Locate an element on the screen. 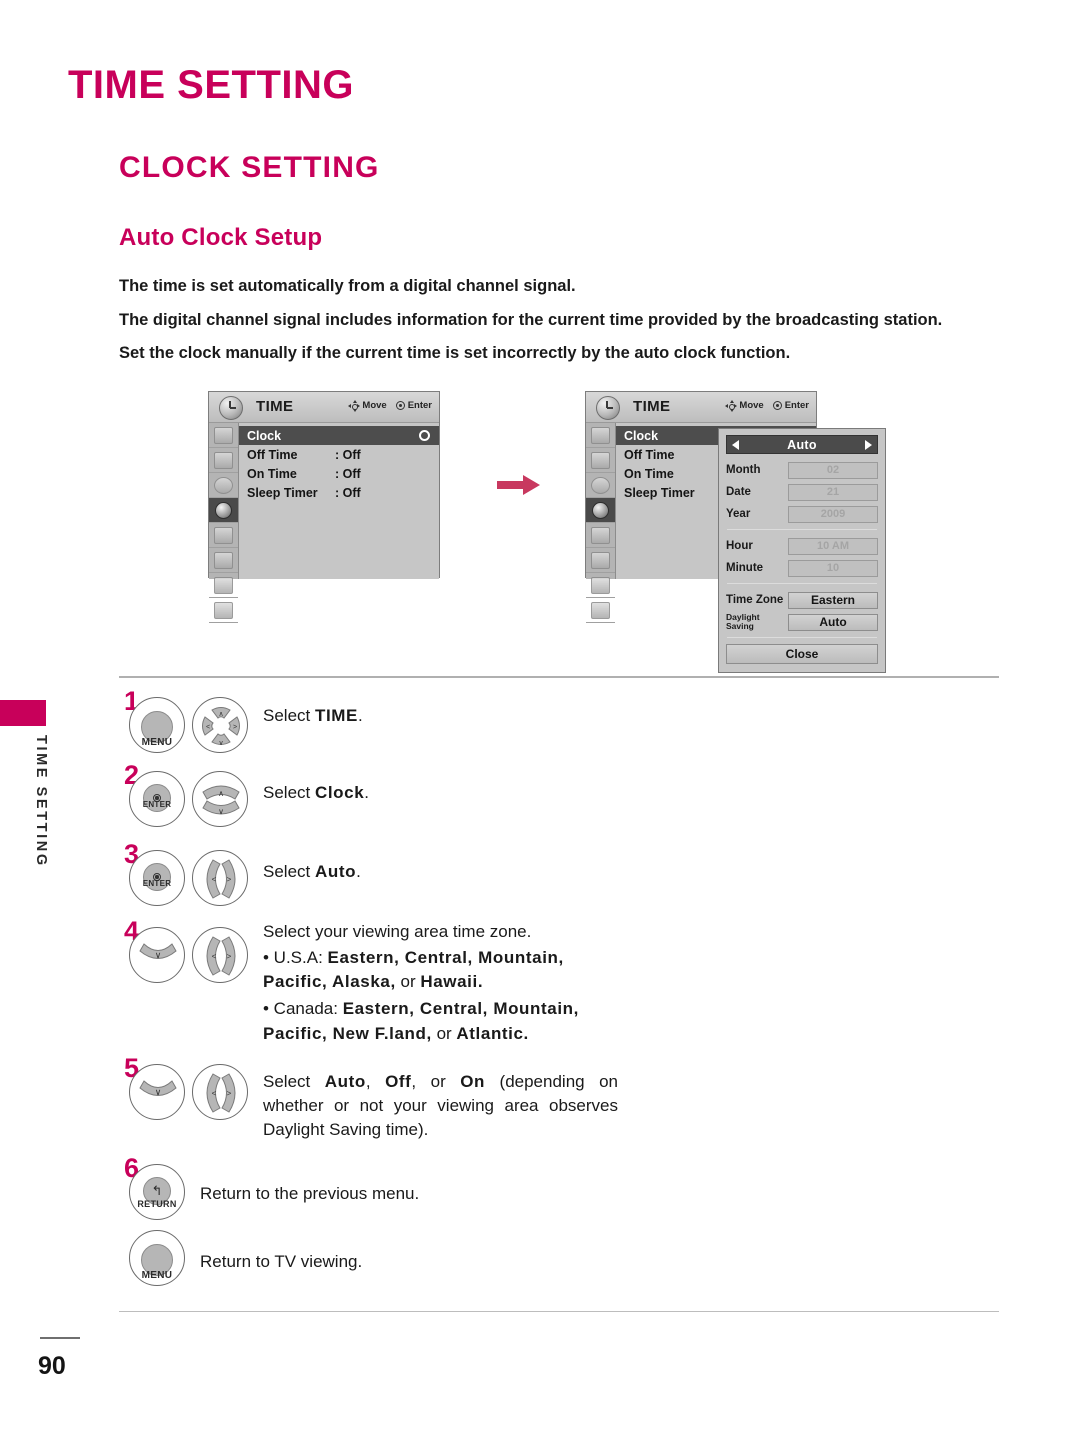 Image resolution: width=1080 pixels, height=1439 pixels. osd-icon-rail is located at coordinates (601, 523).